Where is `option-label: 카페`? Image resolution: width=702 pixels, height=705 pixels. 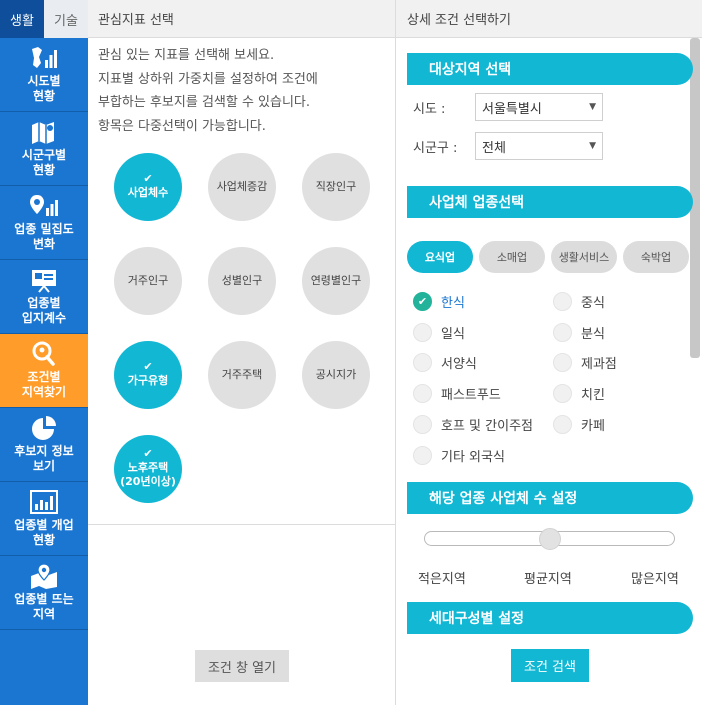
option-label: 카페 is located at coordinates (593, 426).